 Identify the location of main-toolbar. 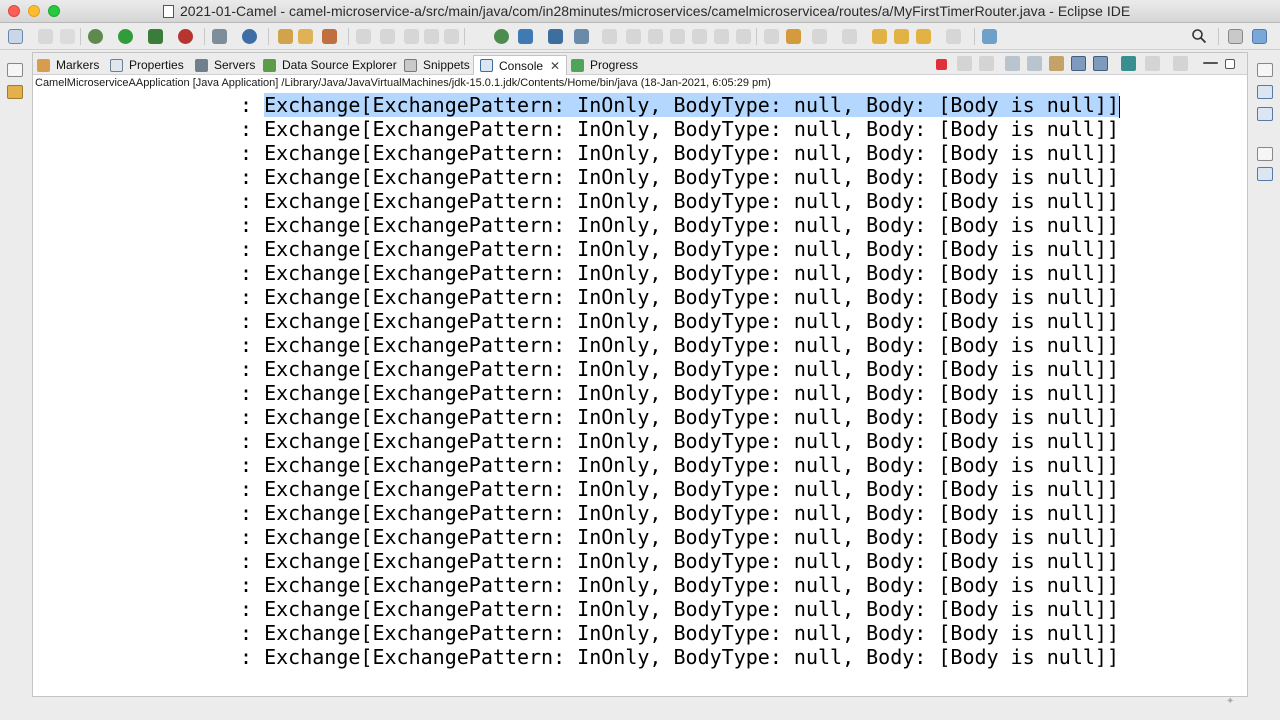
(640, 36).